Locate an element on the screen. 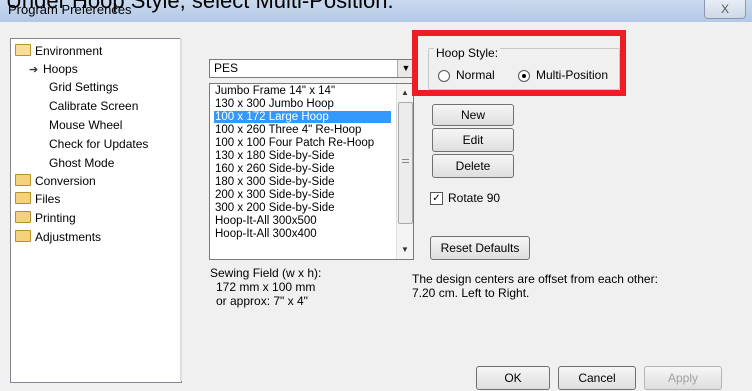  list-item: 160 x 260 Side-by-Side is located at coordinates (302, 169).